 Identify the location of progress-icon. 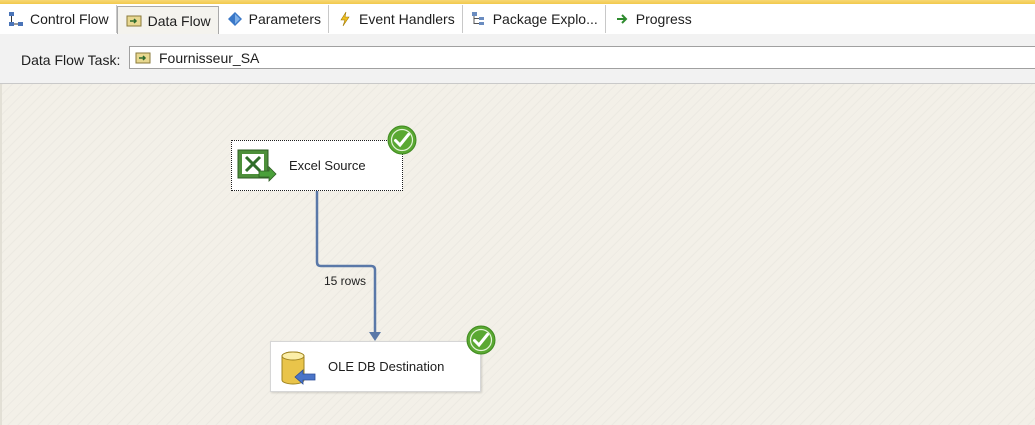
(622, 19).